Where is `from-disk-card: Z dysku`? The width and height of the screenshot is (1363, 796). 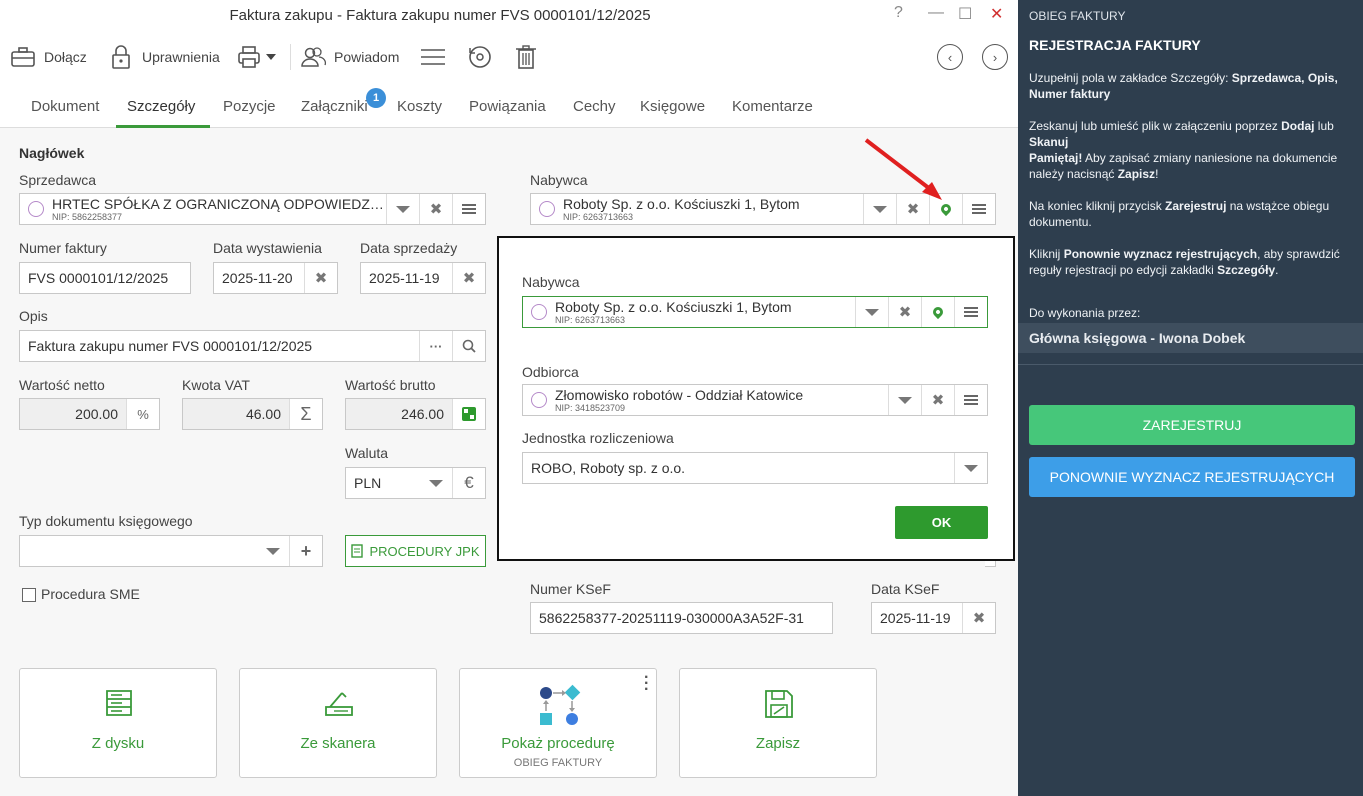
from-disk-card: Z dysku is located at coordinates (118, 723).